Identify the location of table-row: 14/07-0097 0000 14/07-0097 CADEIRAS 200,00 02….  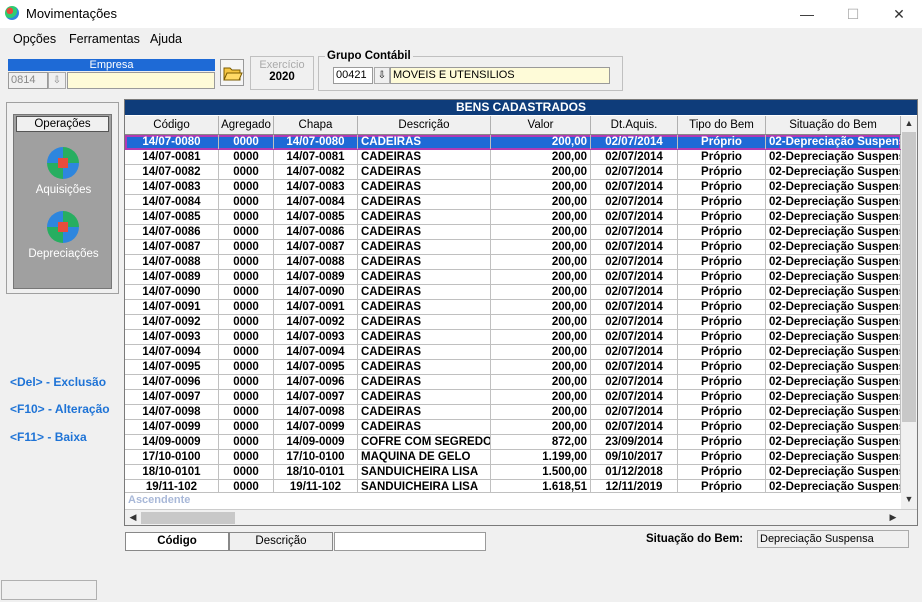
(513, 397).